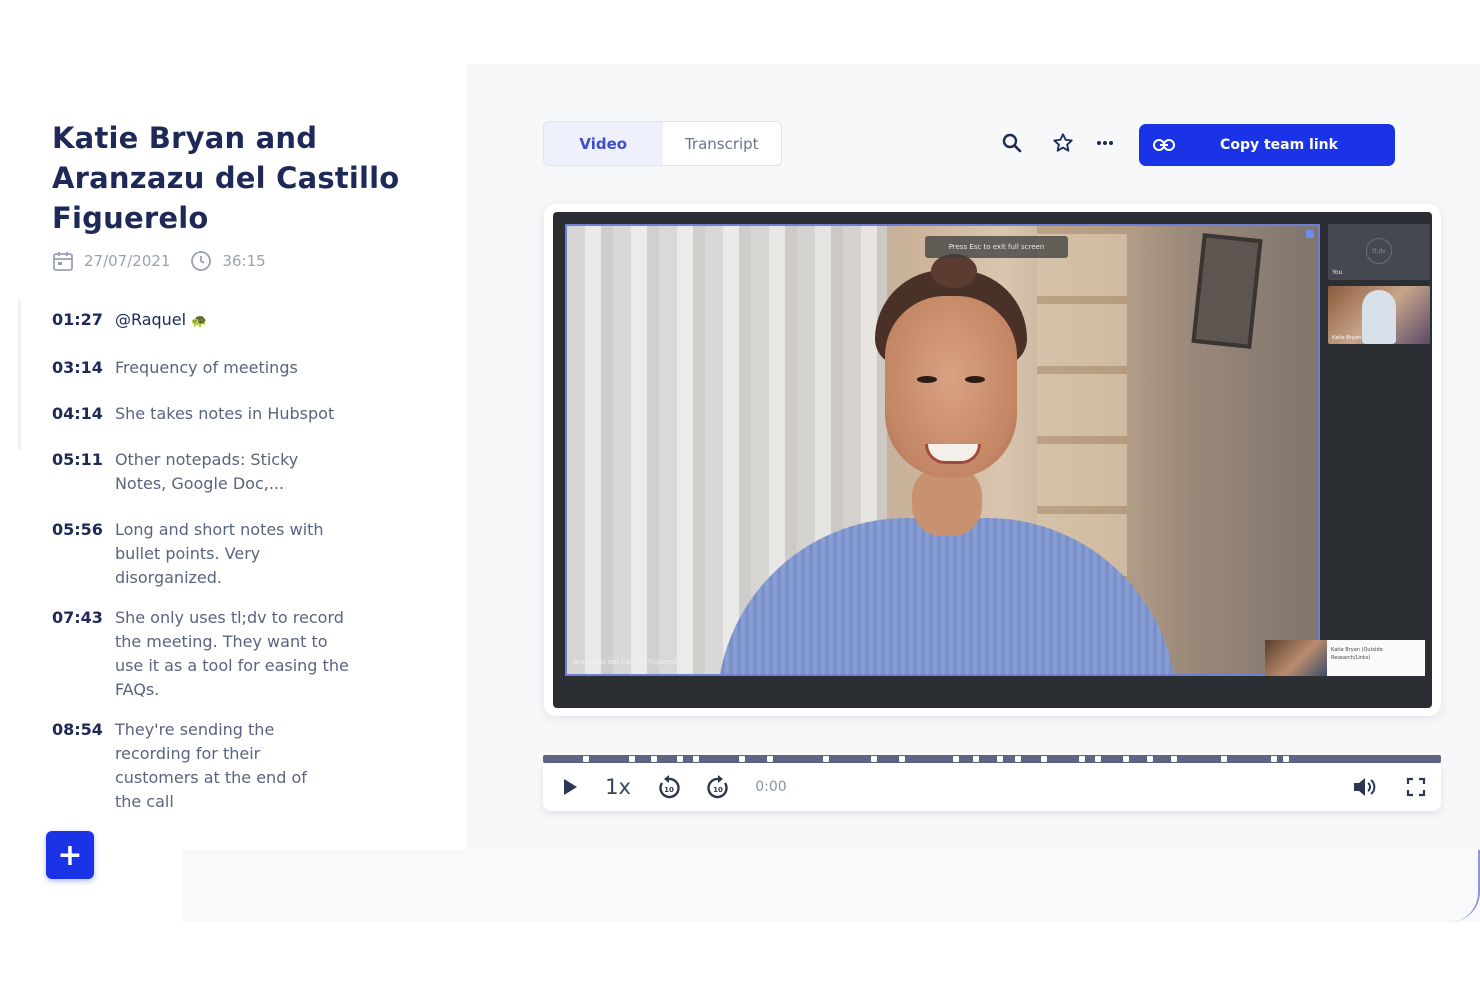 The width and height of the screenshot is (1480, 987). I want to click on note-item: 03:14 Frequency of meetings, so click(212, 368).